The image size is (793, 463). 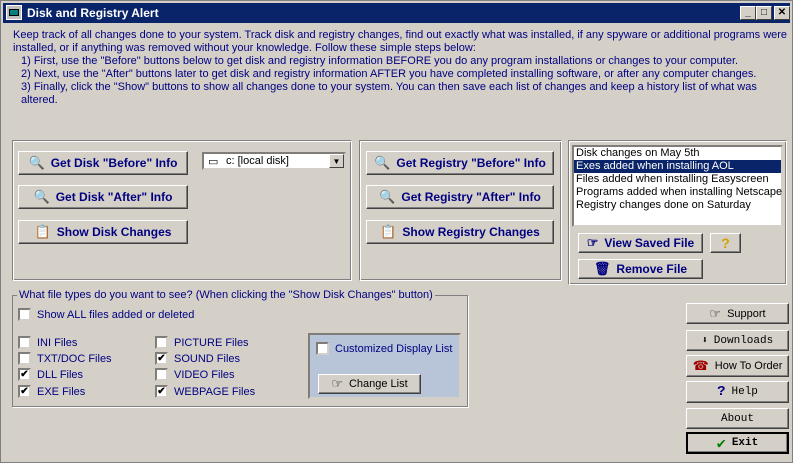 I want to click on picture-label: PICTURE Files, so click(x=211, y=342).